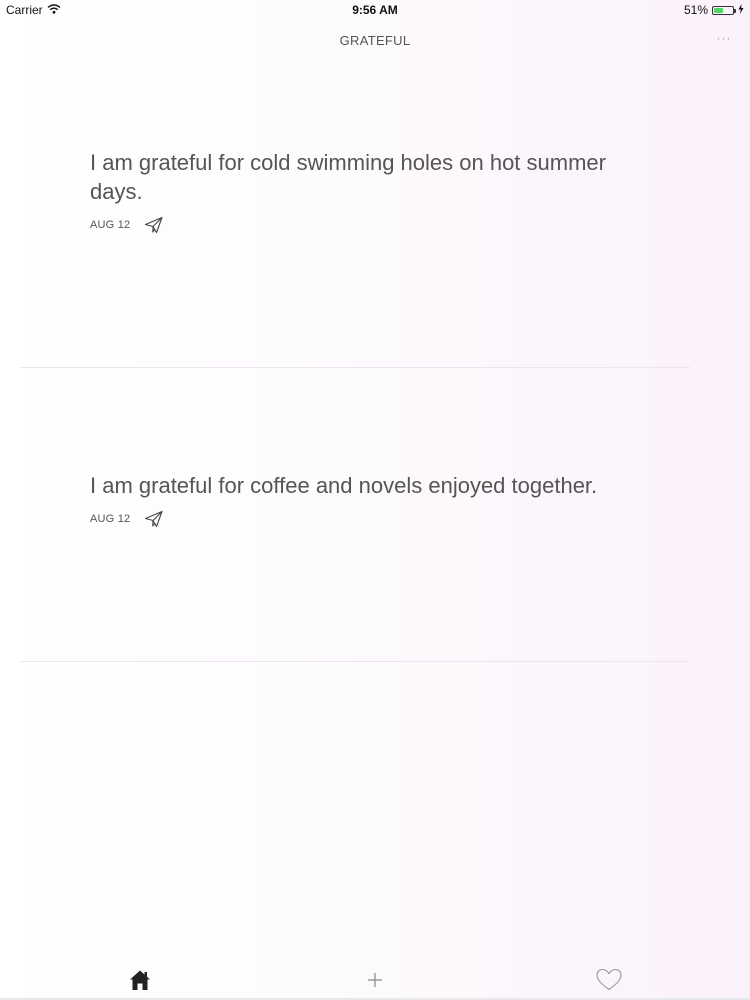 This screenshot has height=1000, width=750. What do you see at coordinates (724, 38) in the screenshot?
I see `more-options-button: ···` at bounding box center [724, 38].